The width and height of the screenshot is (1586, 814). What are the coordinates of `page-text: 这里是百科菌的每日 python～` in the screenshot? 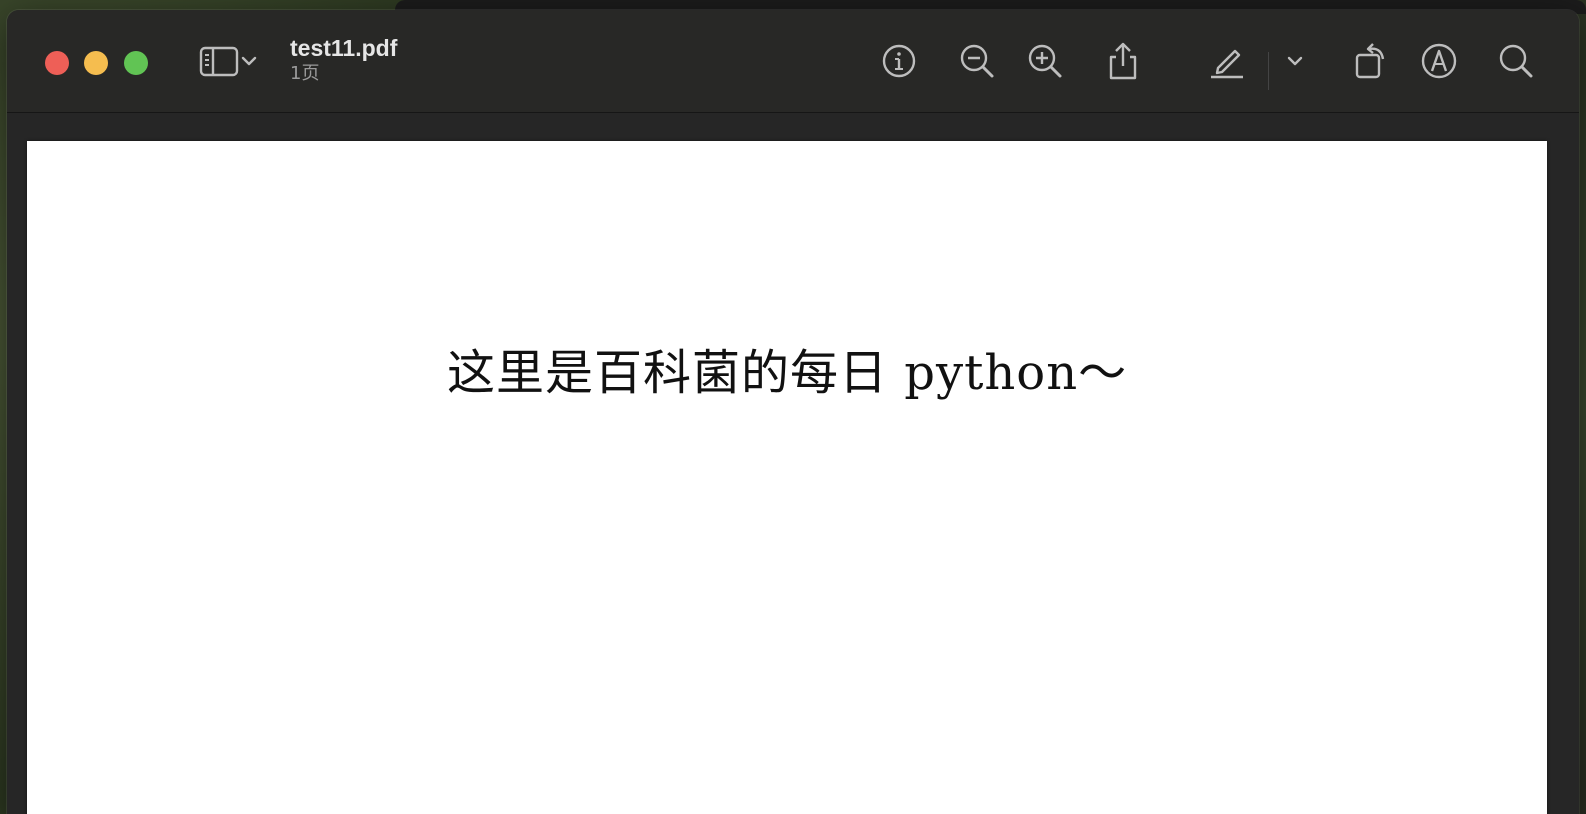 It's located at (787, 373).